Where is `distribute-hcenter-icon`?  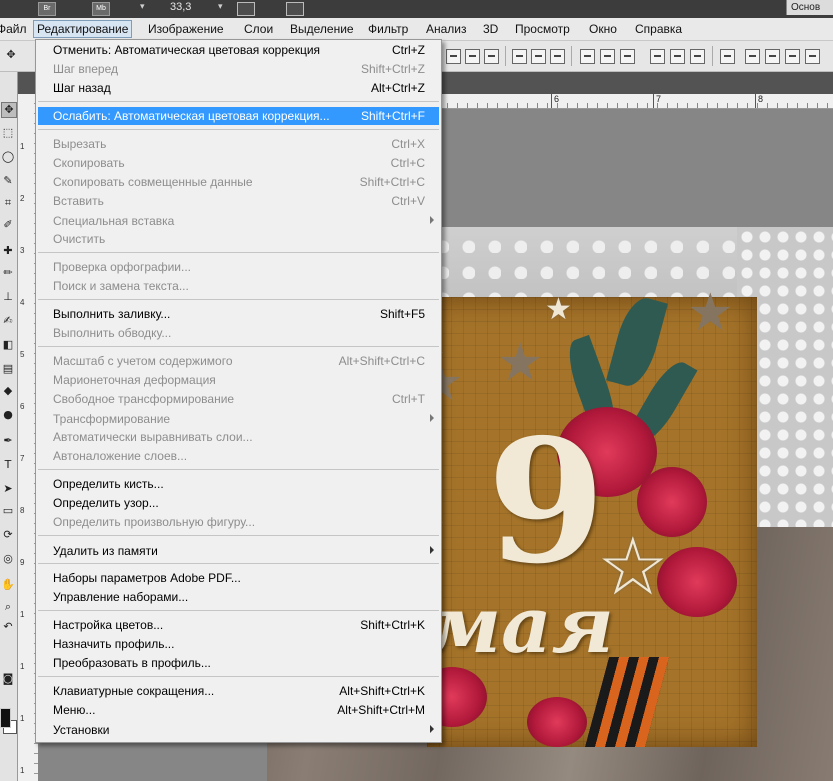
distribute-hcenter-icon is located at coordinates (677, 56).